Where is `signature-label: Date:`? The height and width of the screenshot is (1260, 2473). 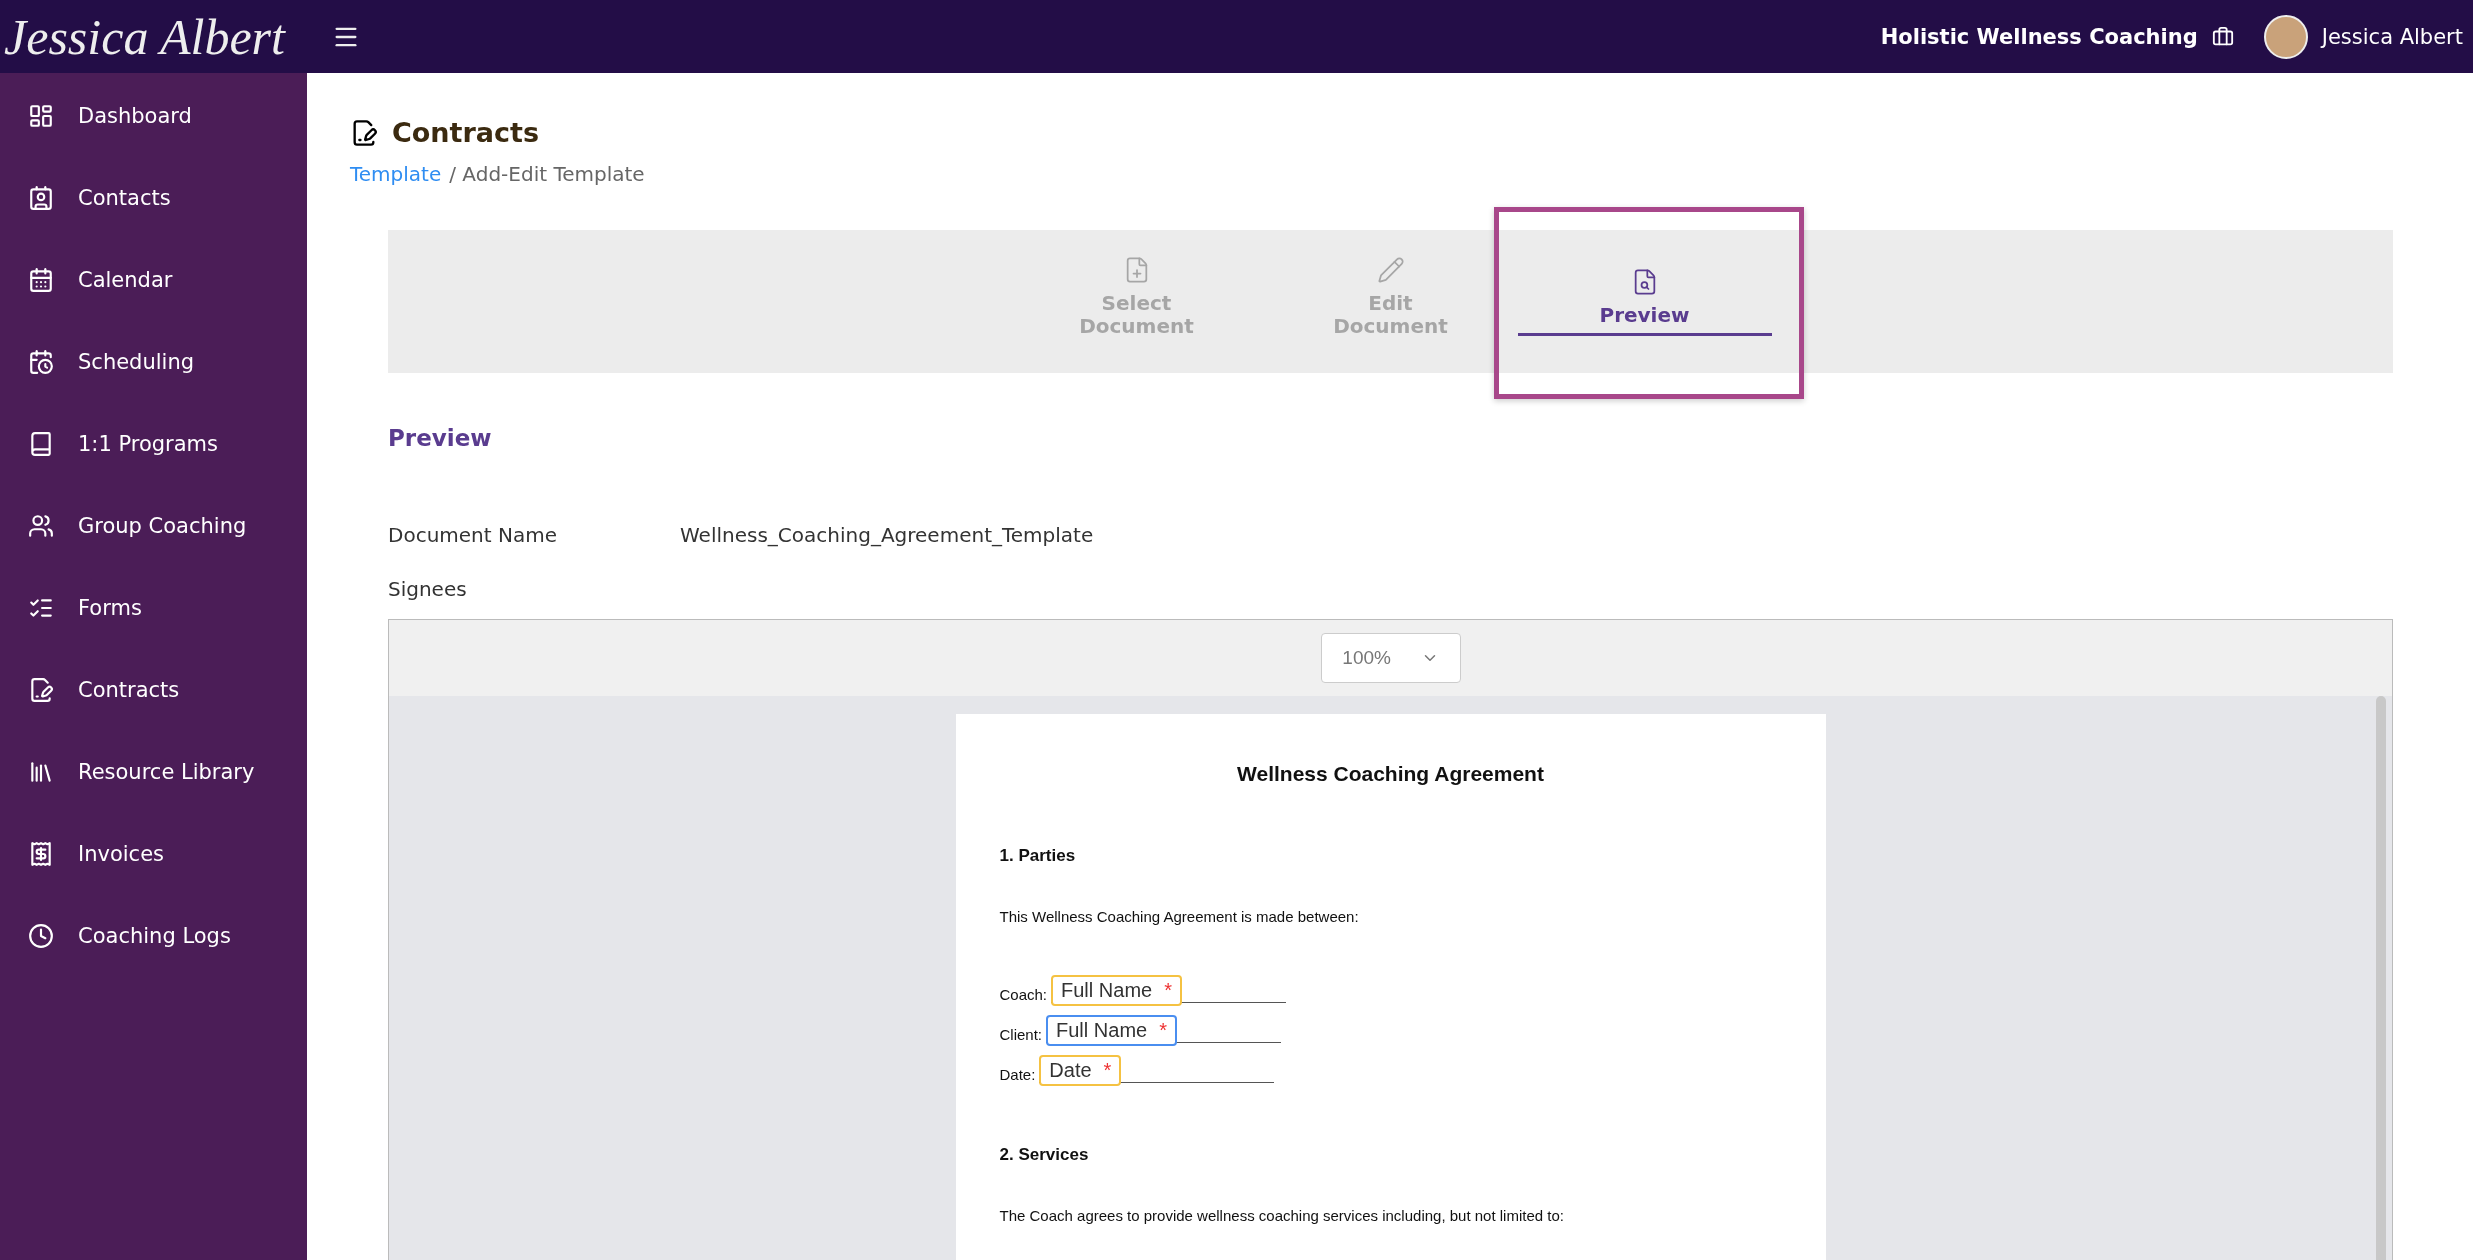 signature-label: Date: is located at coordinates (1017, 1074).